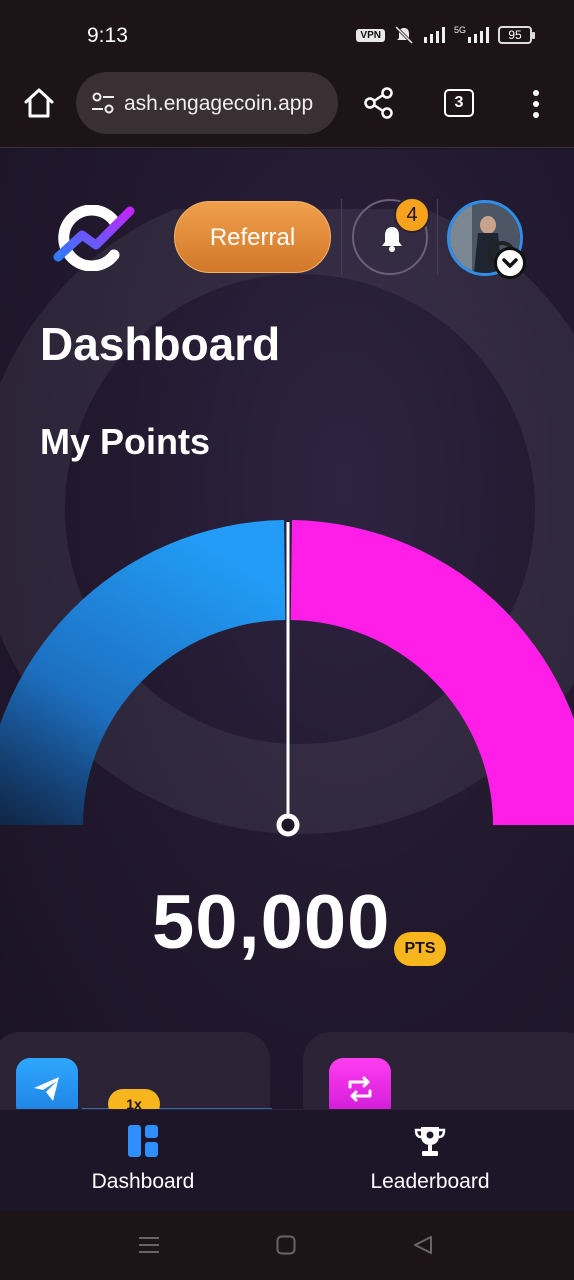 This screenshot has width=574, height=1280. Describe the element at coordinates (287, 35) in the screenshot. I see `status-bar: 9:13 VPN 5G 95` at that location.